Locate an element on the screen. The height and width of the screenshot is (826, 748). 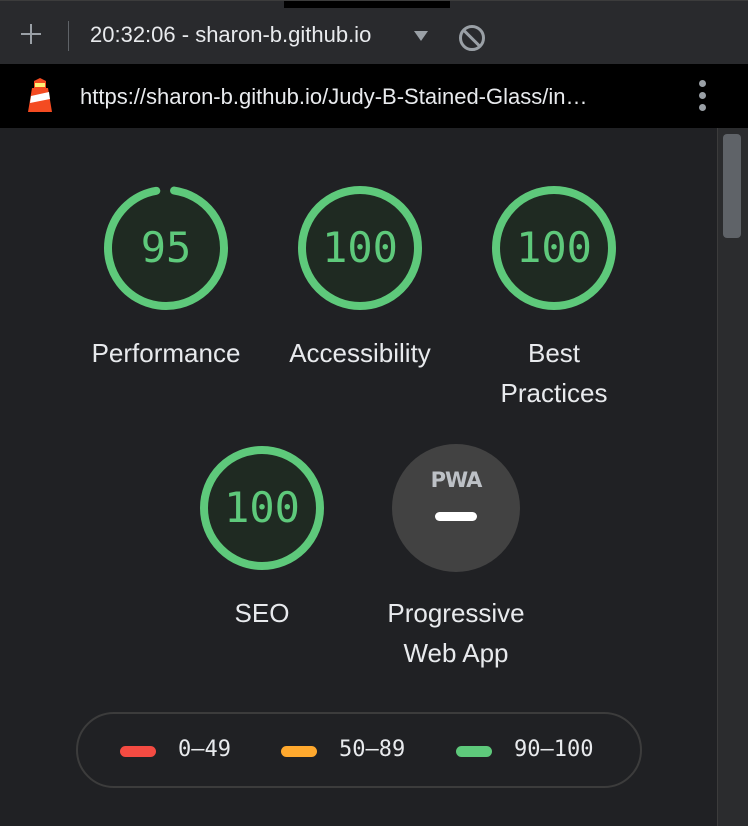
pwa-badge: PWA is located at coordinates (456, 508).